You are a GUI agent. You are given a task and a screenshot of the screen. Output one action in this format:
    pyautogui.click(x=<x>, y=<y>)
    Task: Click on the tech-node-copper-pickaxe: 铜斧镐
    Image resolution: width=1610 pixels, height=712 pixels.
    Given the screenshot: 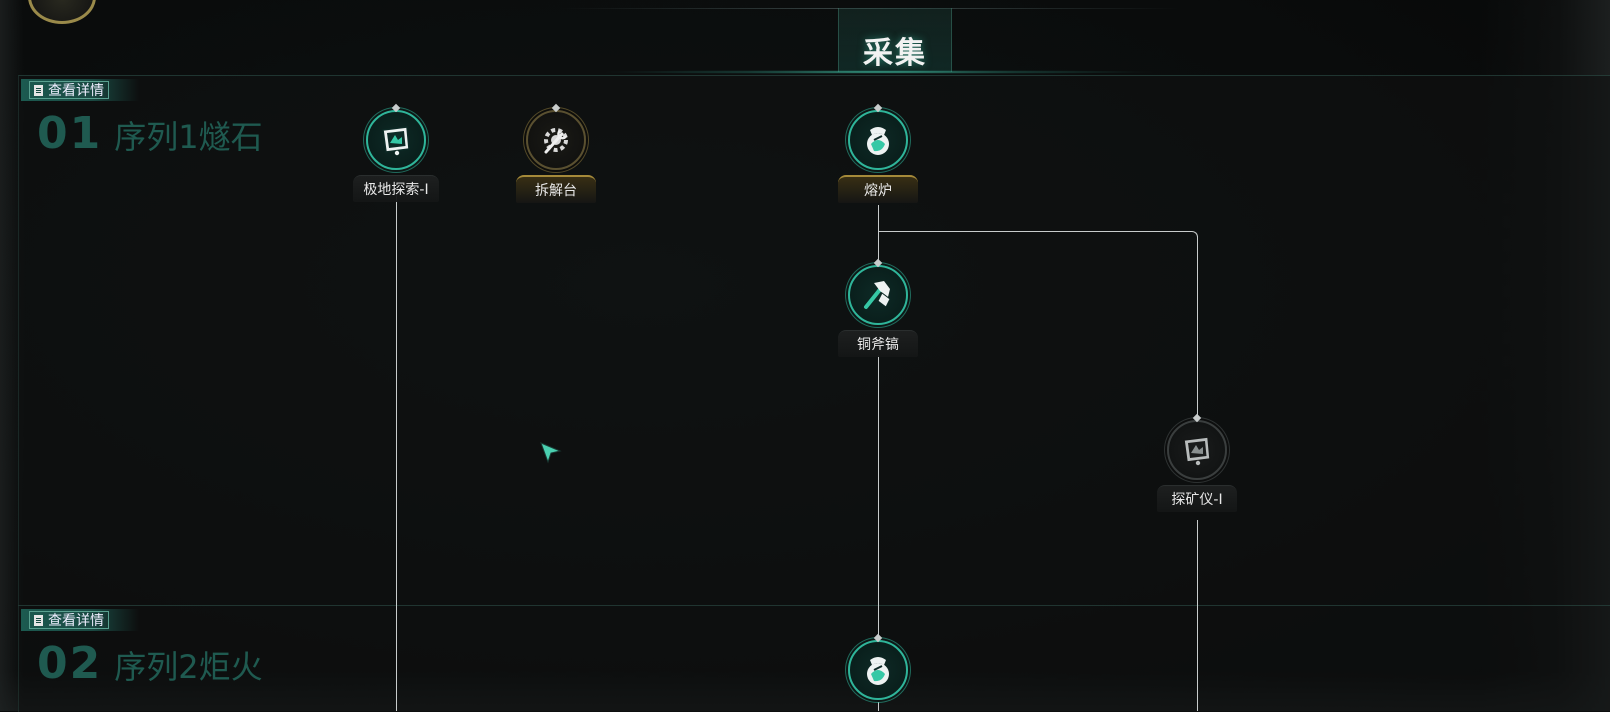 What is the action you would take?
    pyautogui.click(x=878, y=307)
    